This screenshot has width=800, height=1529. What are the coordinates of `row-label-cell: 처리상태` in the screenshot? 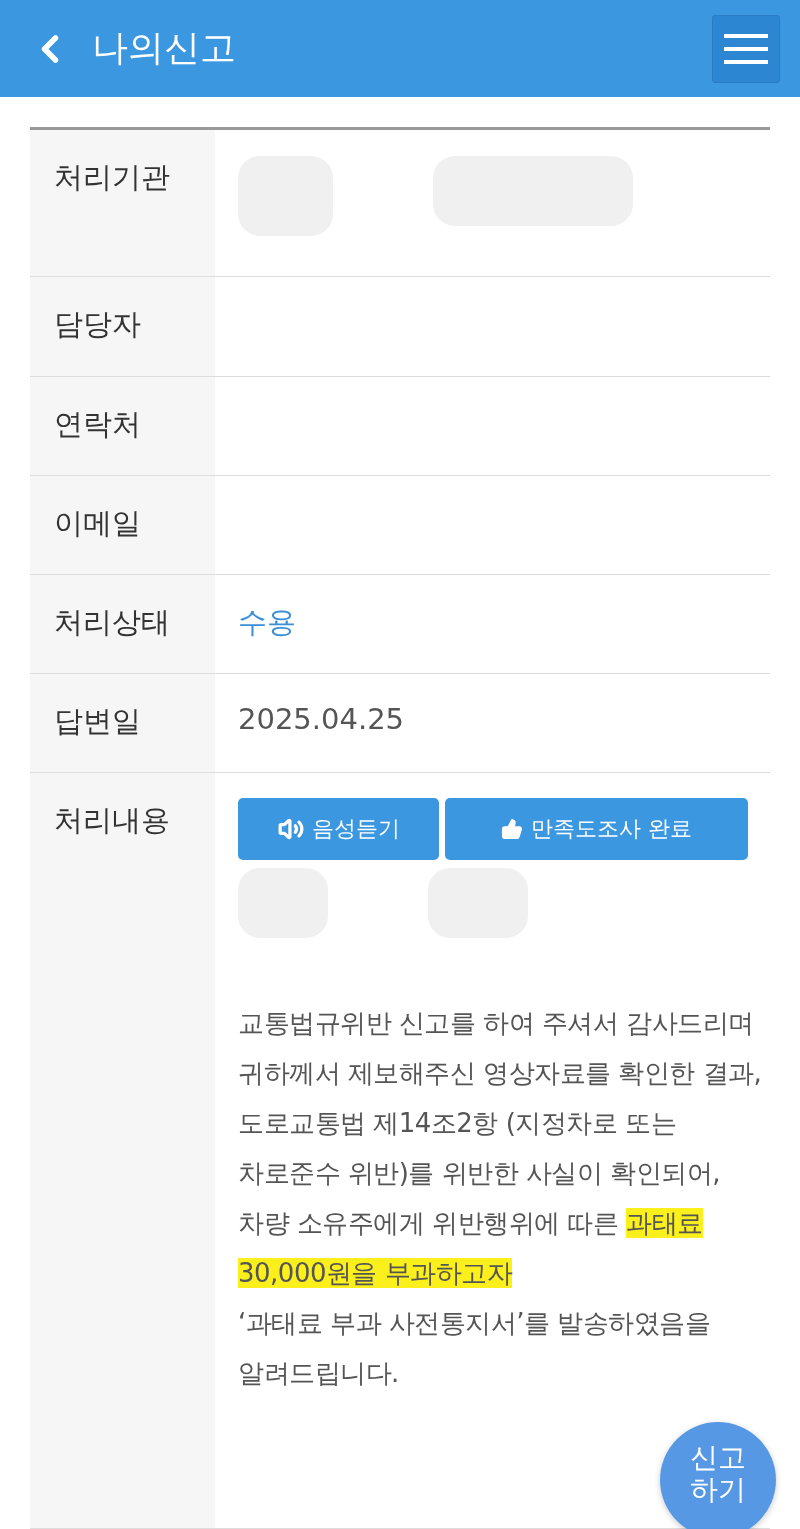 It's located at (122, 624).